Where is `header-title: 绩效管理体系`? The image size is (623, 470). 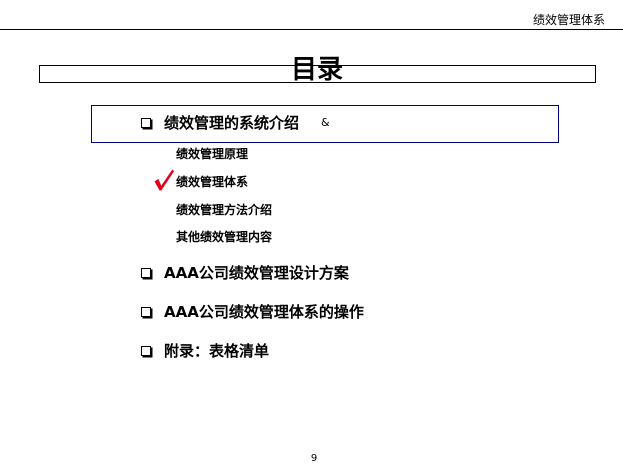
header-title: 绩效管理体系 is located at coordinates (568, 20).